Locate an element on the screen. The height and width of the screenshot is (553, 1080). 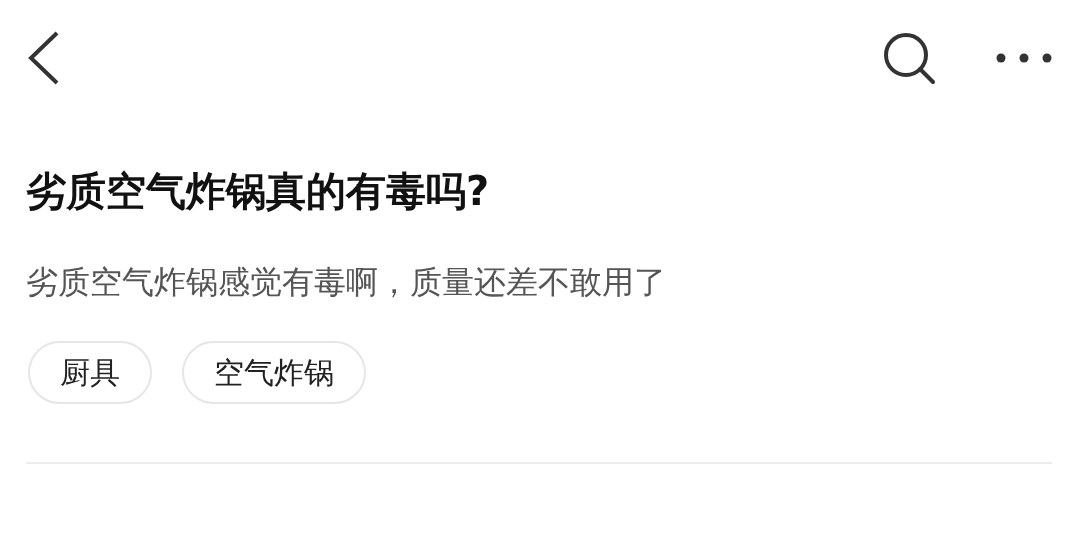
more-icon is located at coordinates (1024, 57).